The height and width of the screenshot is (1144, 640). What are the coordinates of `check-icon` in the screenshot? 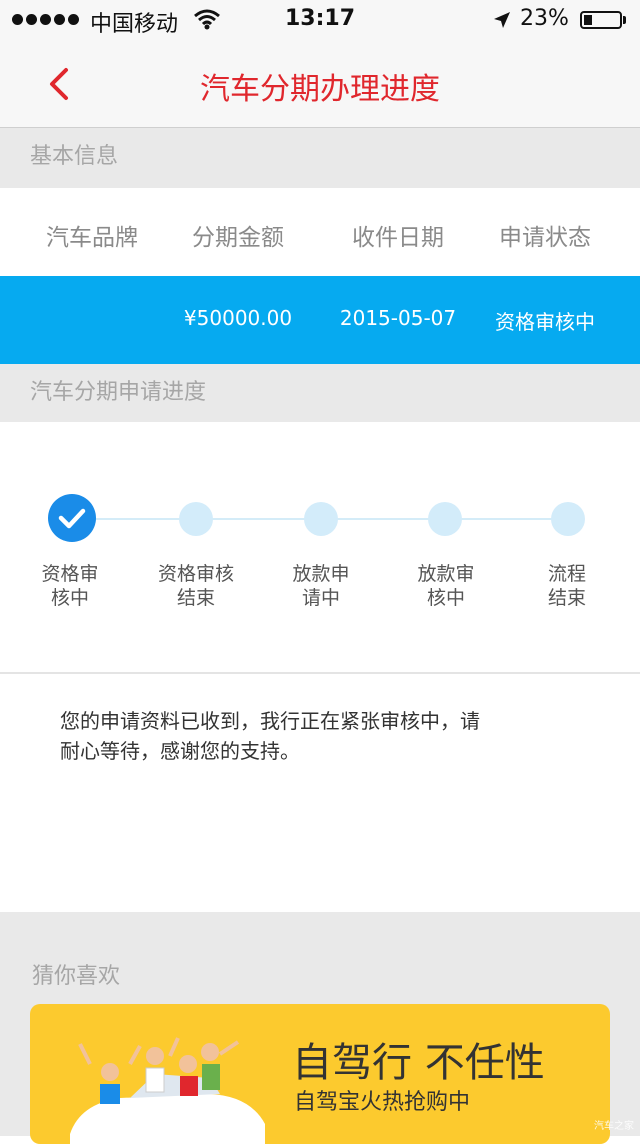 It's located at (72, 518).